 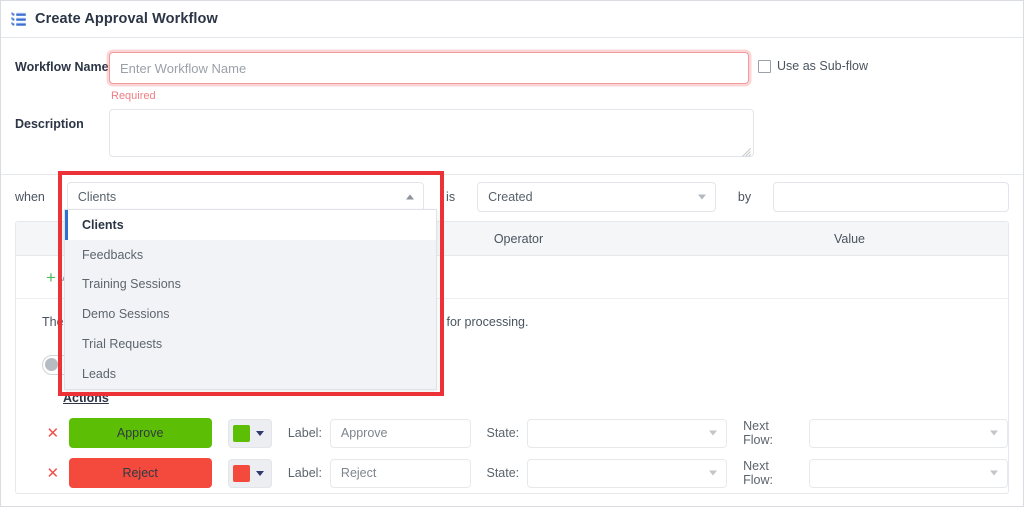 I want to click on action-row: ✕ Reject Label: Reject State: Next Flow:, so click(x=512, y=473).